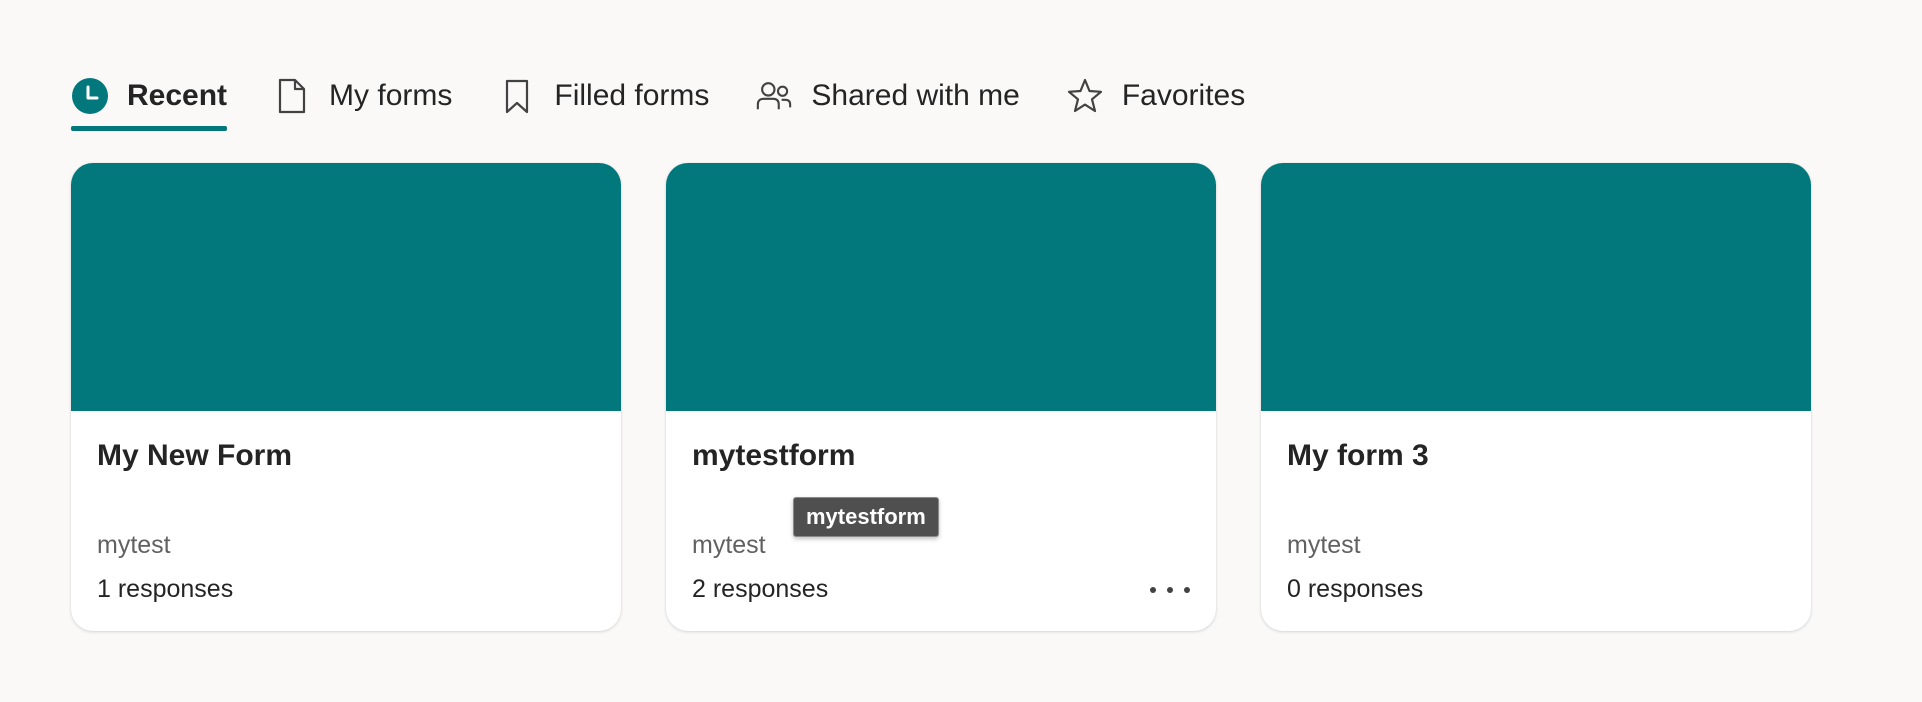  Describe the element at coordinates (760, 589) in the screenshot. I see `form-card-responses: 2 responses` at that location.